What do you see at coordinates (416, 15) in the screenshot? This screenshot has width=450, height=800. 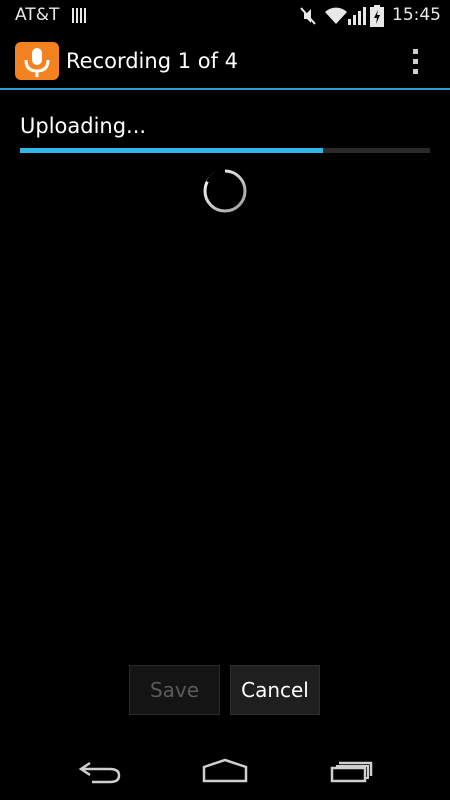 I see `clock: 15:45` at bounding box center [416, 15].